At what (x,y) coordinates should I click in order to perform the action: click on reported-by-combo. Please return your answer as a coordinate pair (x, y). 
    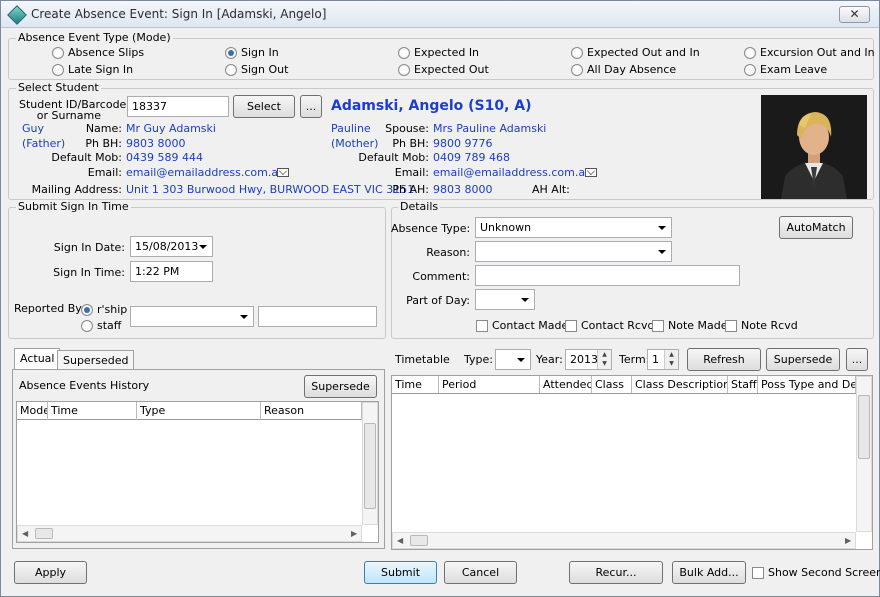
    Looking at the image, I should click on (192, 316).